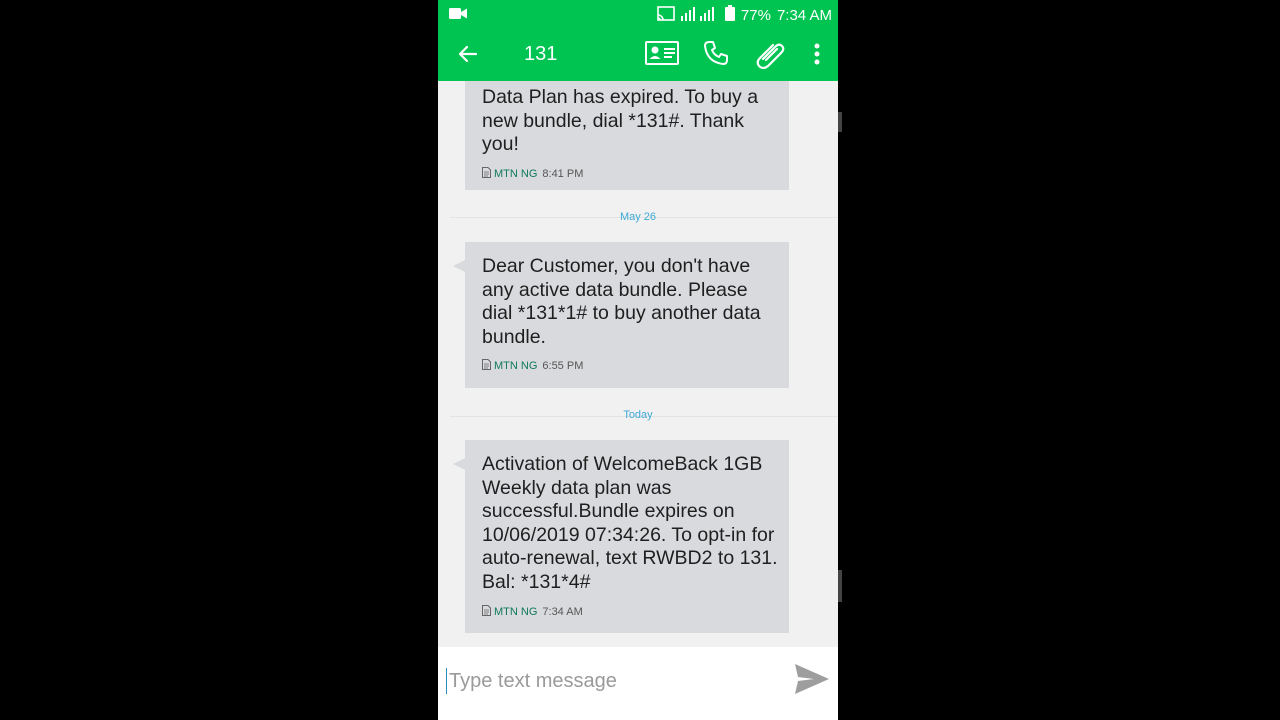 The image size is (1280, 720). I want to click on battery-icon, so click(729, 15).